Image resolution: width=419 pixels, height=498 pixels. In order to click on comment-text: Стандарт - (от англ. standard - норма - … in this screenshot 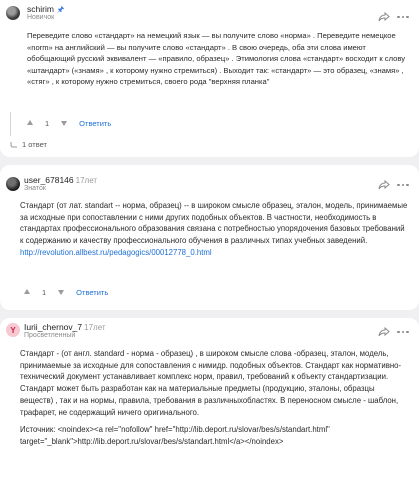, I will do `click(211, 383)`.